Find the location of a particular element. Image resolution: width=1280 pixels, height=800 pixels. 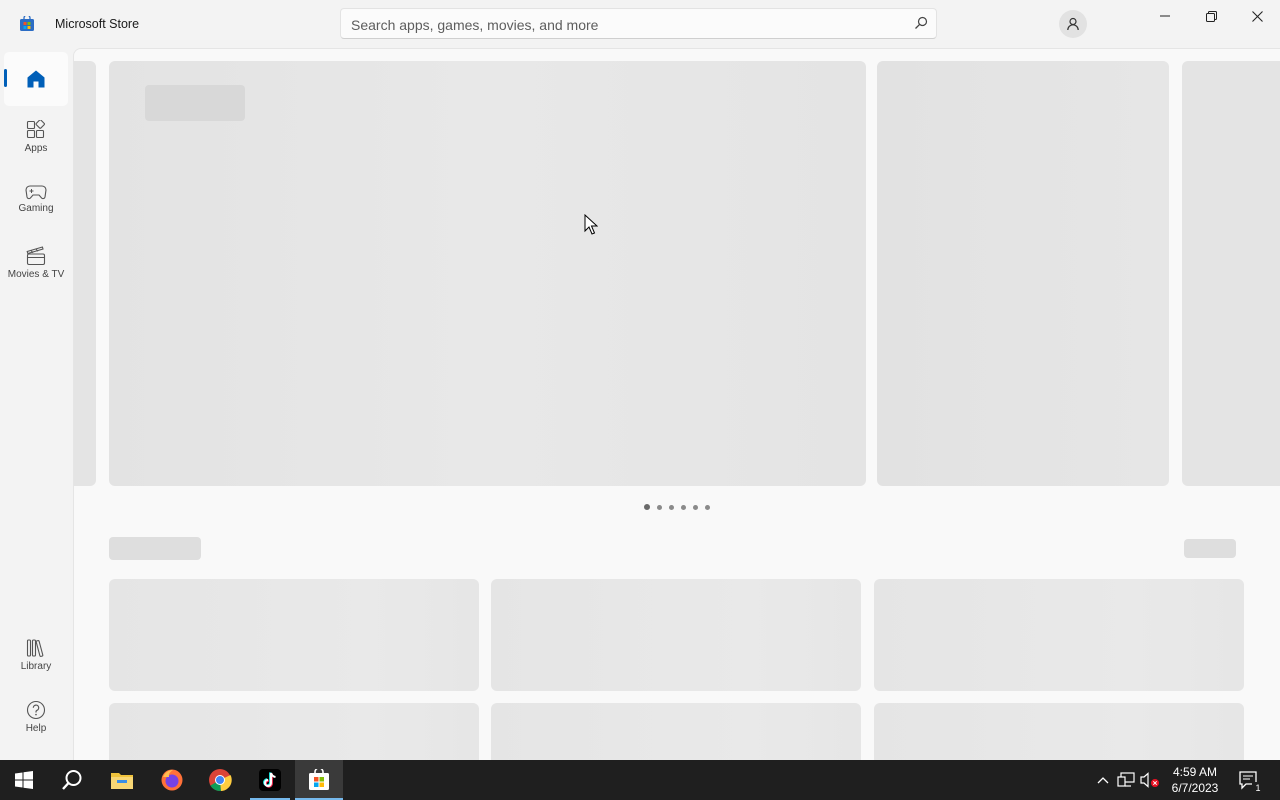

help-icon is located at coordinates (36, 710).